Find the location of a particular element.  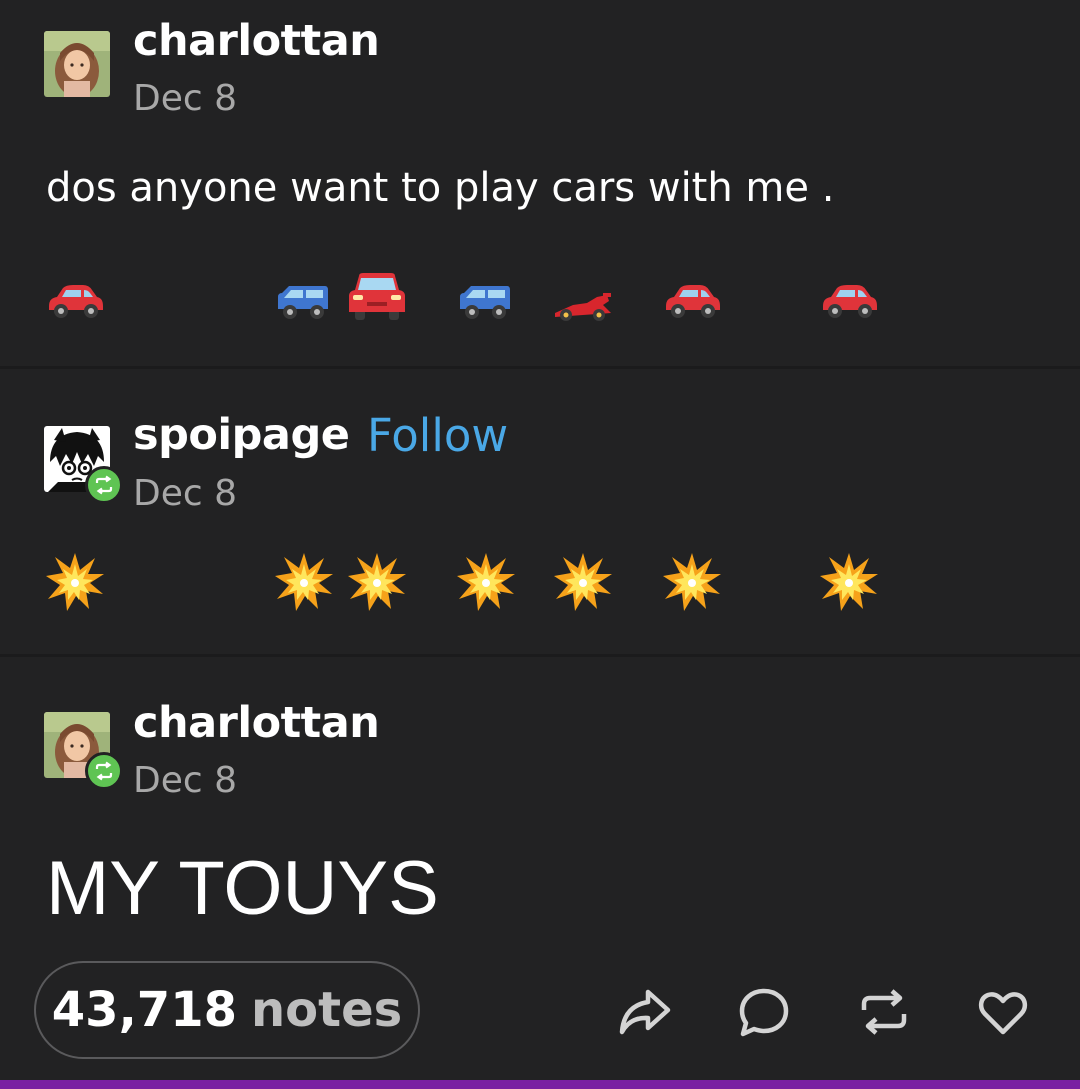

racing-car-icon is located at coordinates (583, 307).